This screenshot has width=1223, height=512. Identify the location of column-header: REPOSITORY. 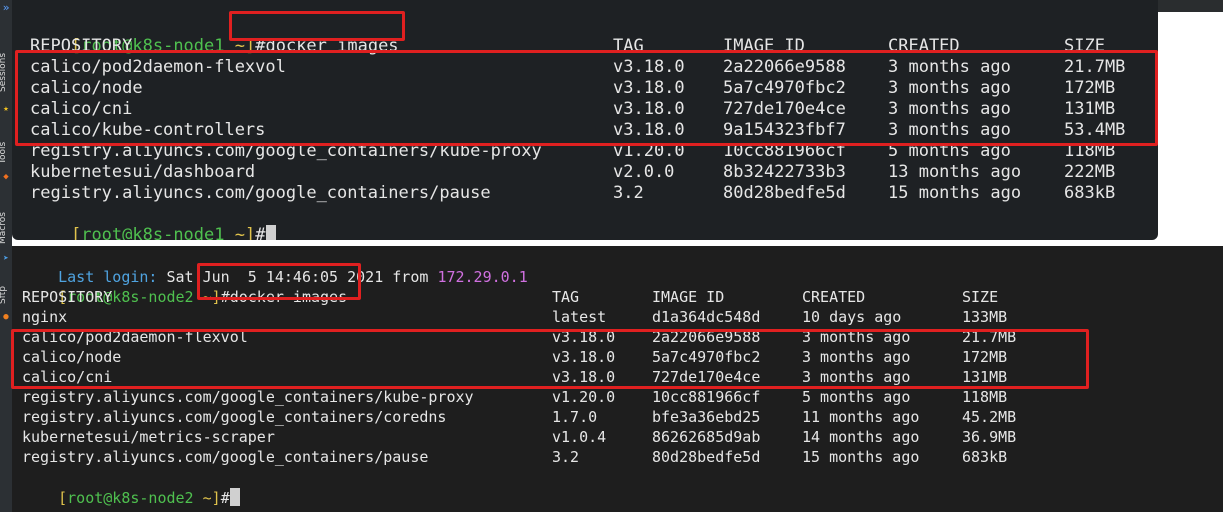
(67, 297).